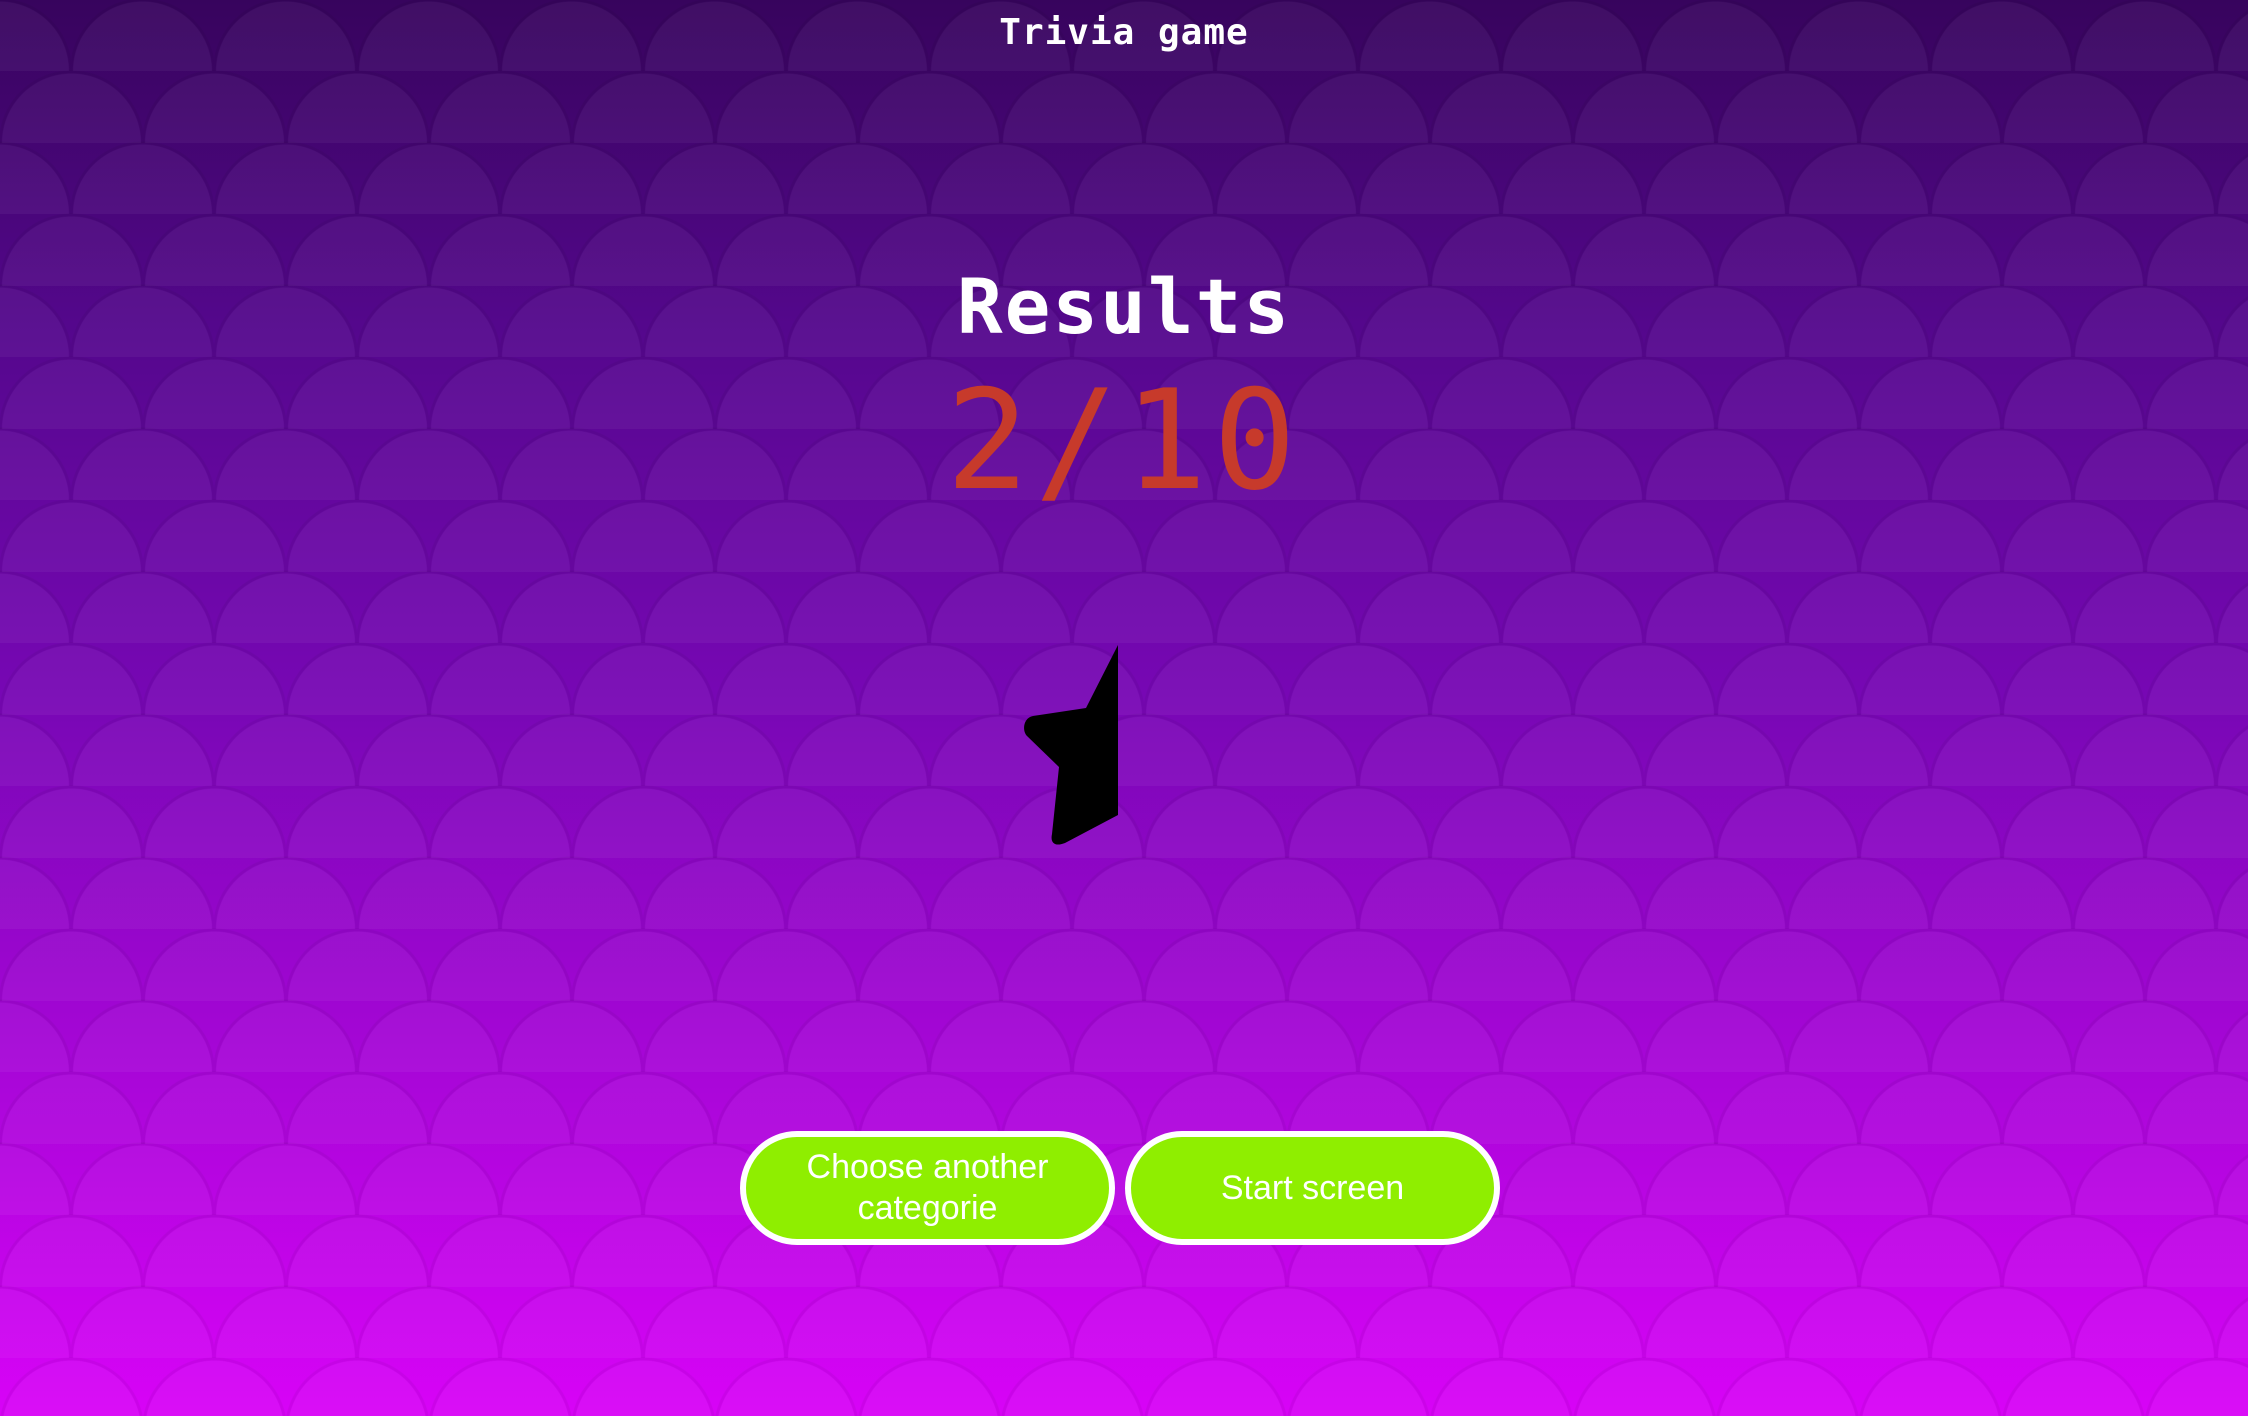 This screenshot has width=2248, height=1416. I want to click on half-star-icon, so click(1071, 745).